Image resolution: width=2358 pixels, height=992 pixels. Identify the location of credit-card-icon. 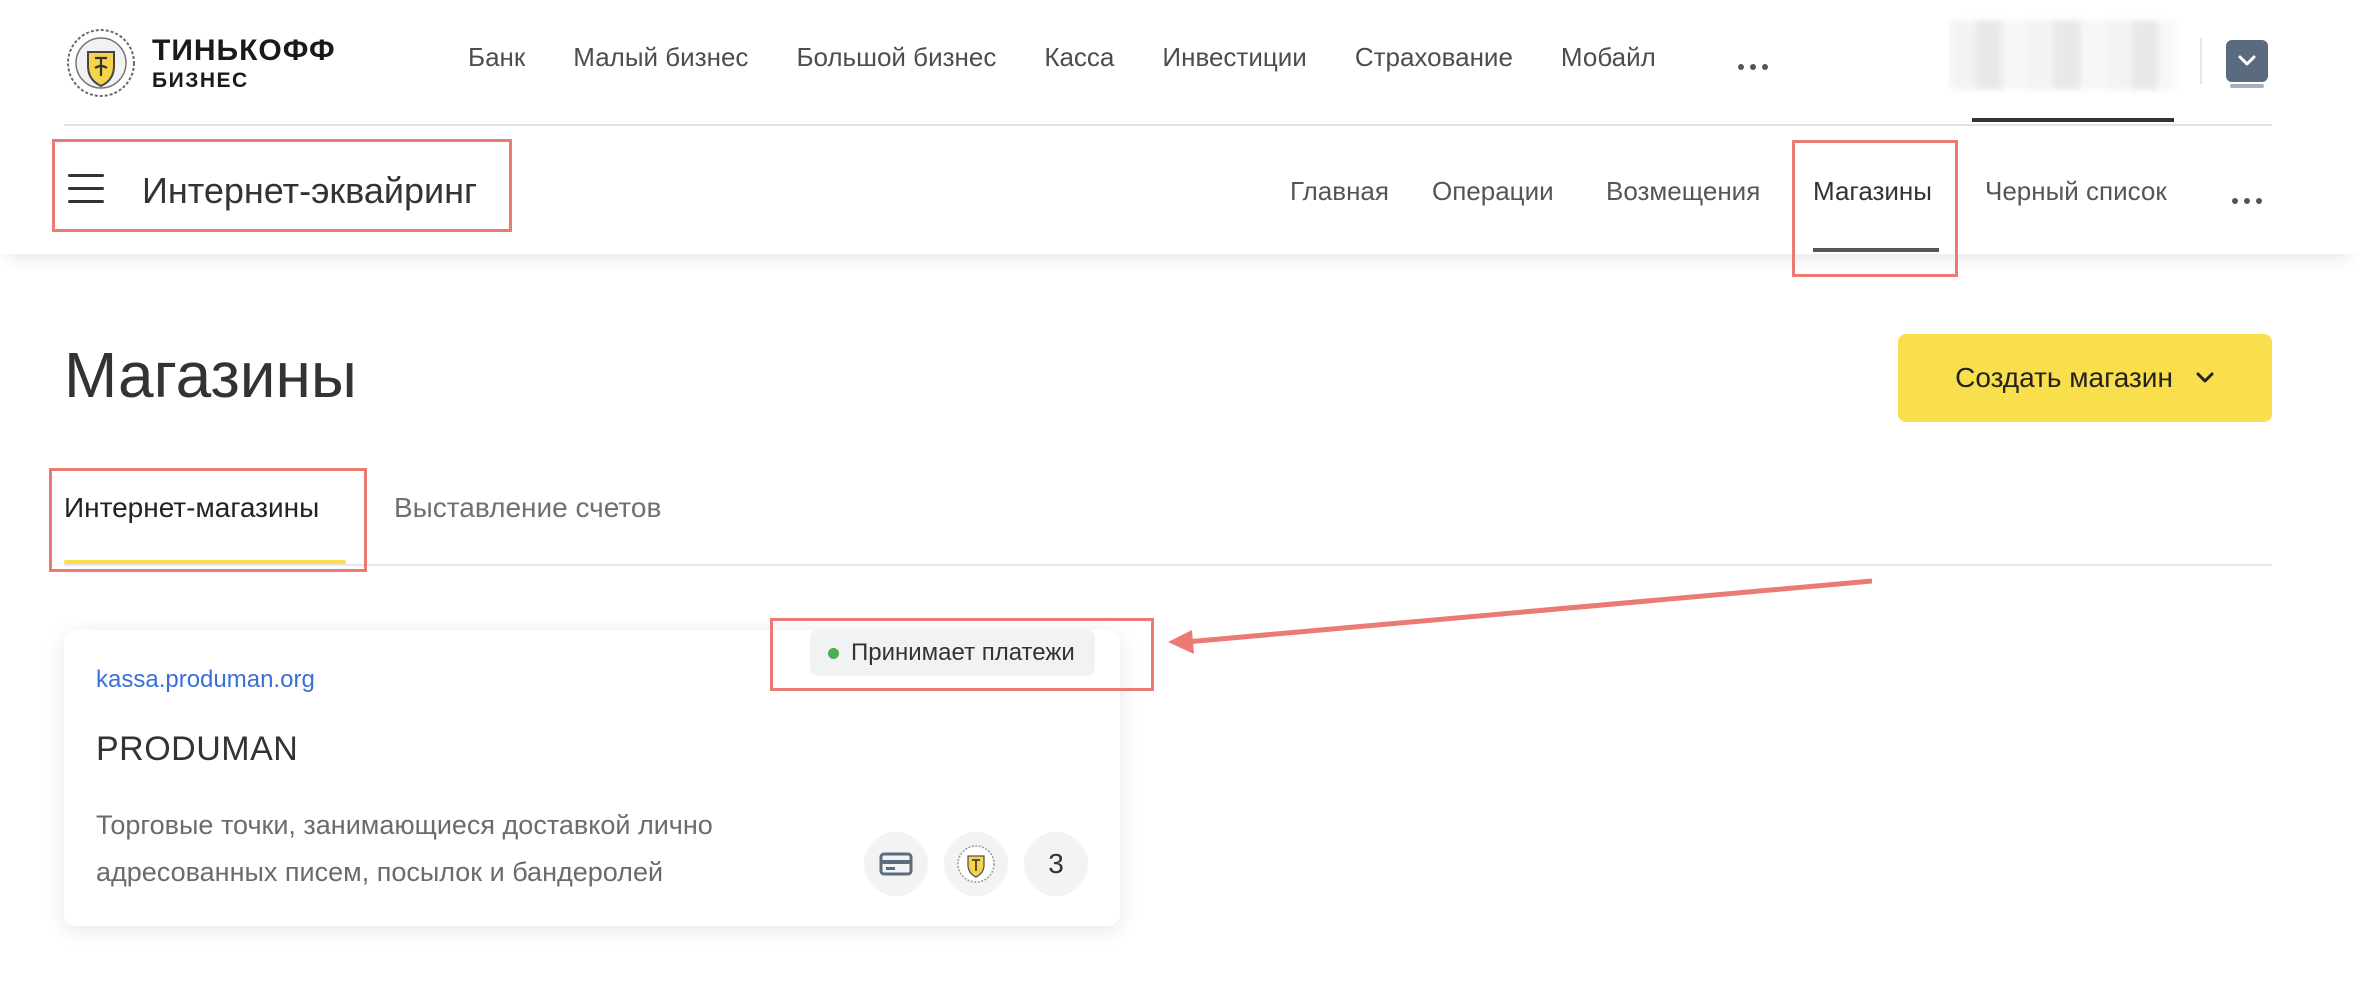
(896, 864).